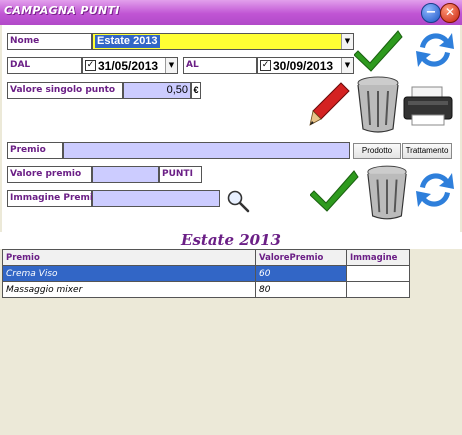 This screenshot has width=462, height=435. Describe the element at coordinates (265, 65) in the screenshot. I see `al-checkbox: ✓` at that location.